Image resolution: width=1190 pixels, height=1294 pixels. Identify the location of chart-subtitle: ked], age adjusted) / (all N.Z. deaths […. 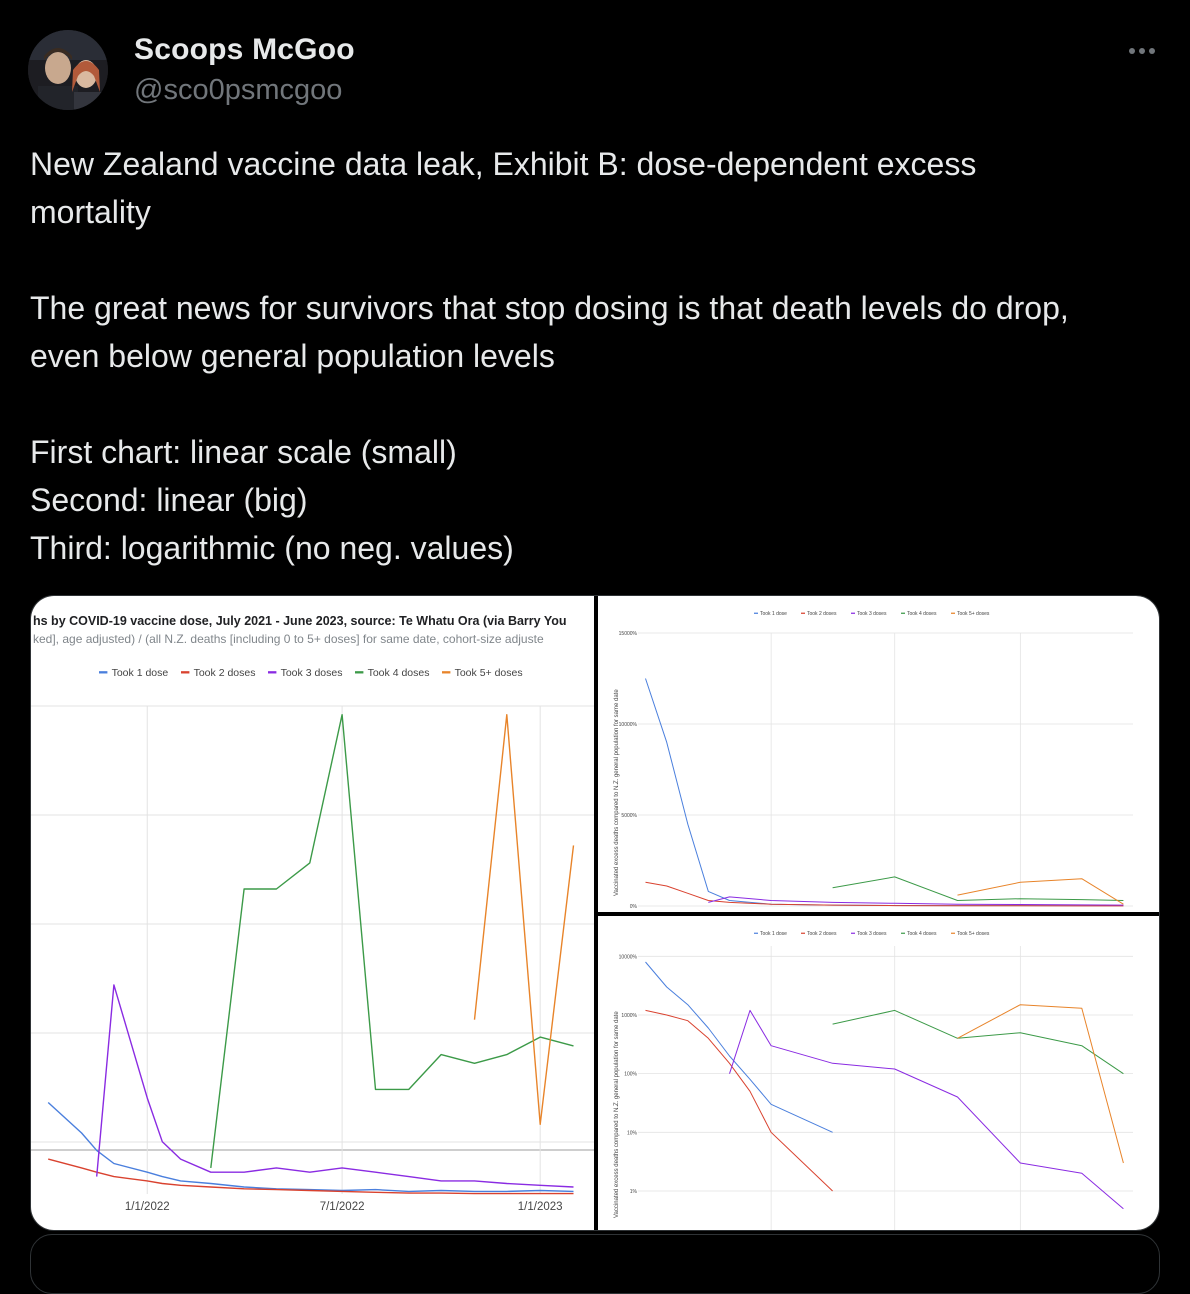
(288, 639).